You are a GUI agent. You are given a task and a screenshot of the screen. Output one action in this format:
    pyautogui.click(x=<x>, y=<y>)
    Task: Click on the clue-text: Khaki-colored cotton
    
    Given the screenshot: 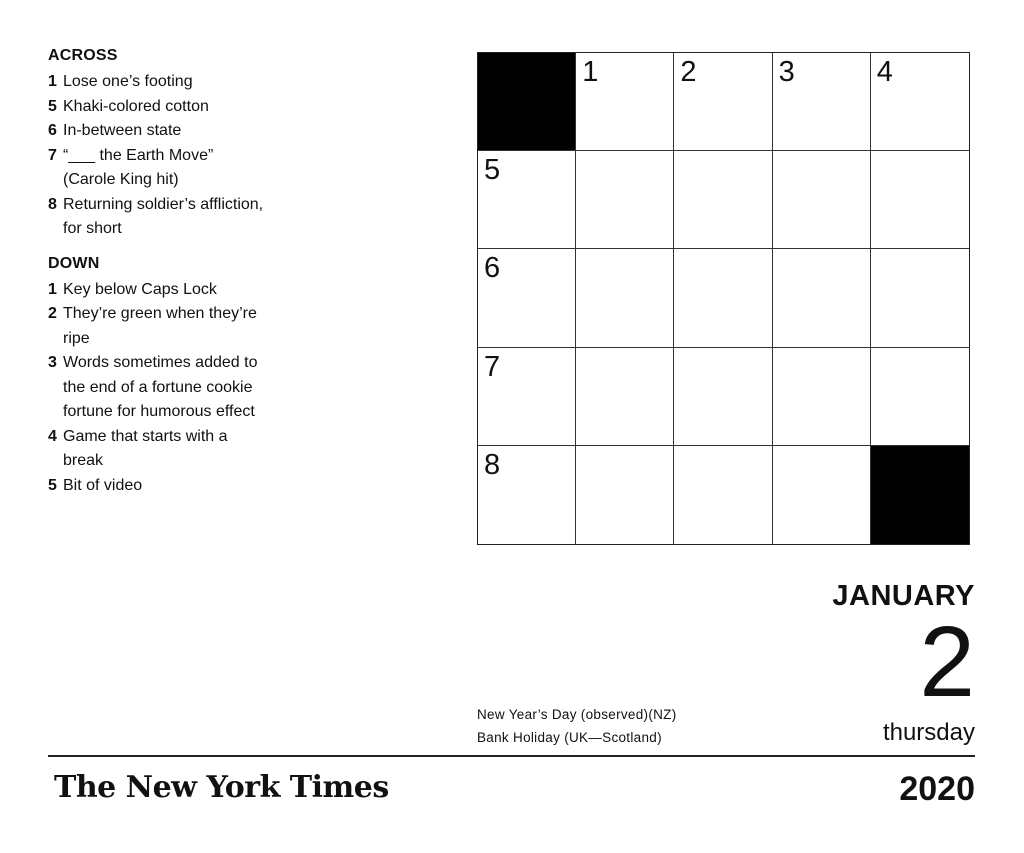 What is the action you would take?
    pyautogui.click(x=136, y=106)
    